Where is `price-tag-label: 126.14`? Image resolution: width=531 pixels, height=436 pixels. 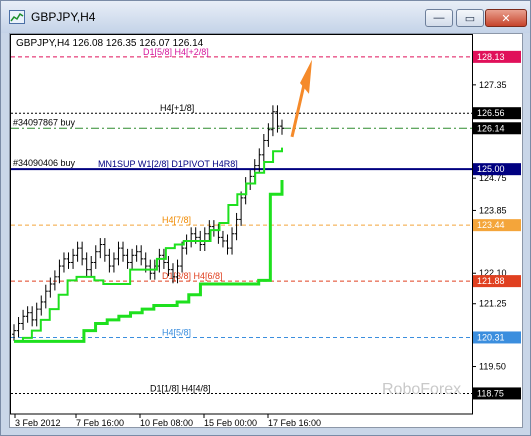 price-tag-label: 126.14 is located at coordinates (491, 128).